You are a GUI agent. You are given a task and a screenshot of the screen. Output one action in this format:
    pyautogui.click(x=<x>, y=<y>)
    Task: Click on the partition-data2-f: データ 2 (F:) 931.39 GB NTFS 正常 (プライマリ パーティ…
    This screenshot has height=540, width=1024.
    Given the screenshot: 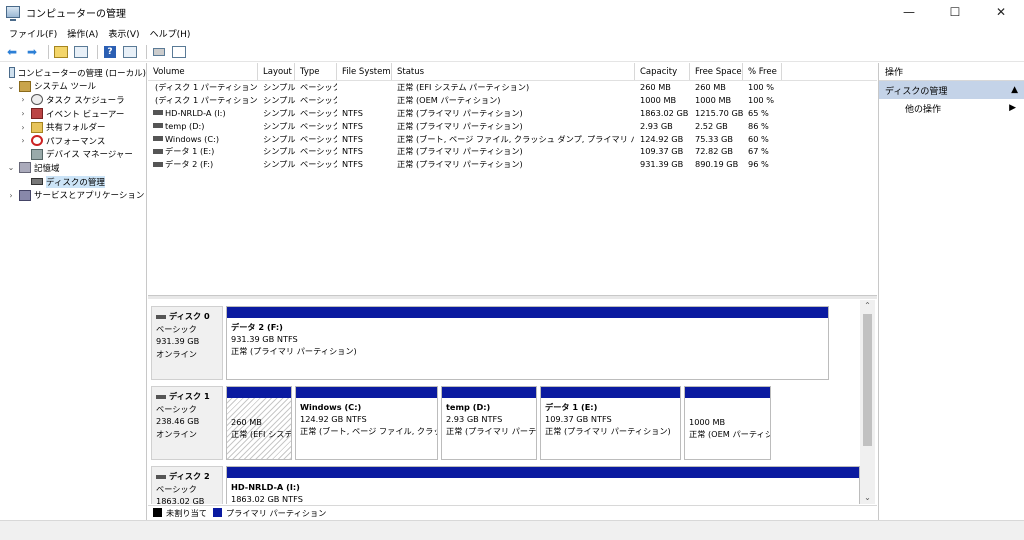 What is the action you would take?
    pyautogui.click(x=527, y=343)
    